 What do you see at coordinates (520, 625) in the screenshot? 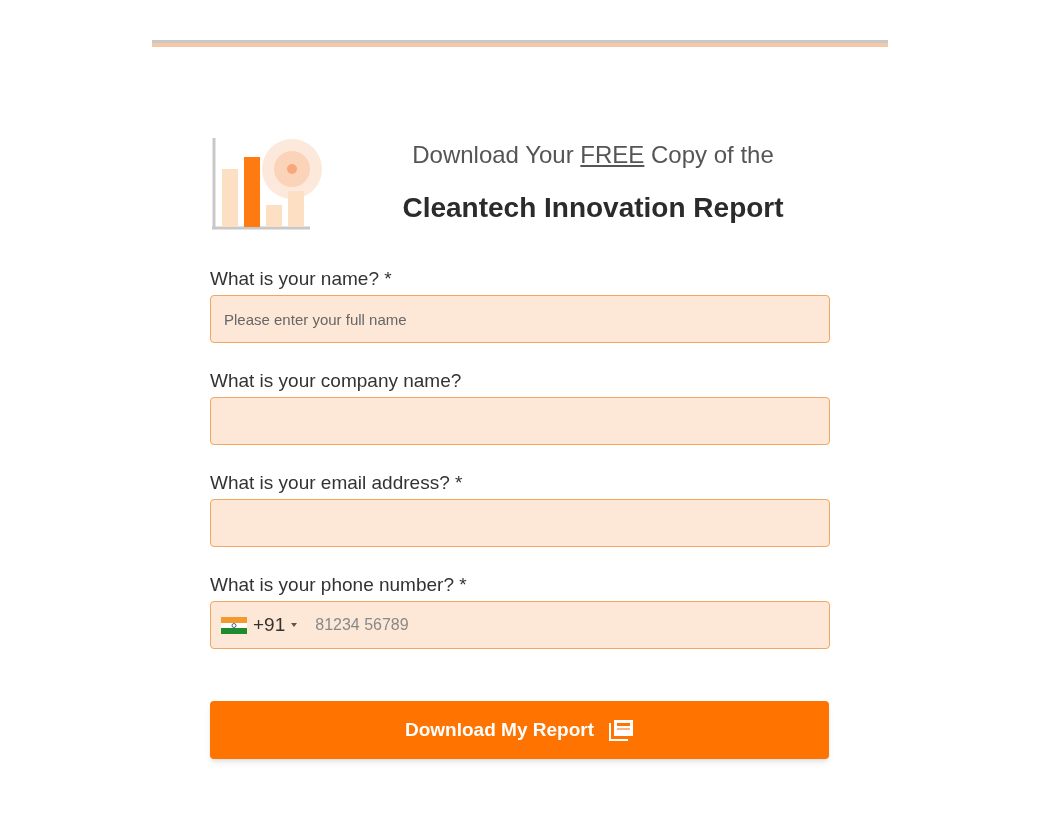
I see `phone-field: +91 81234 56789` at bounding box center [520, 625].